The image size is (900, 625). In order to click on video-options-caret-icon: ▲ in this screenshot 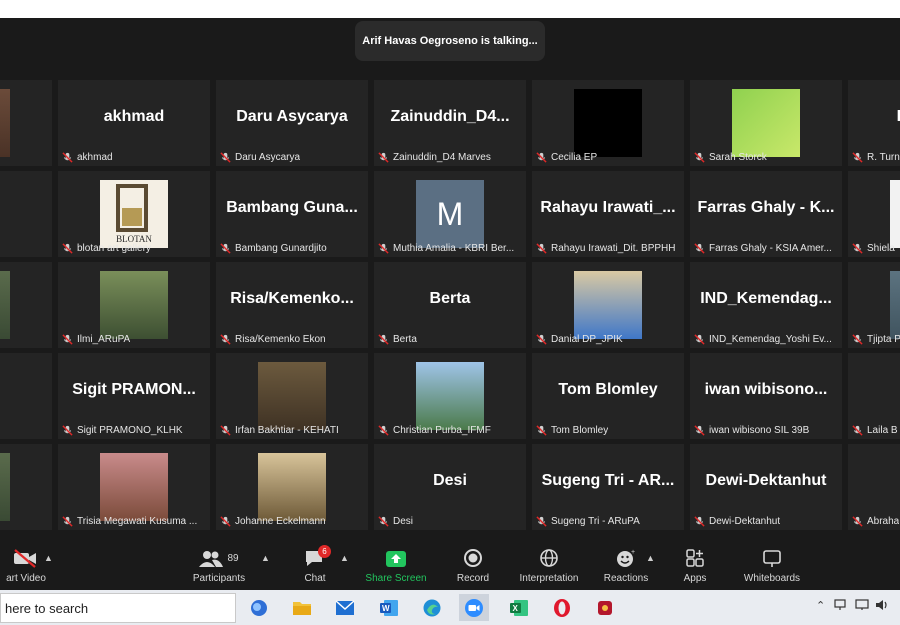, I will do `click(48, 558)`.